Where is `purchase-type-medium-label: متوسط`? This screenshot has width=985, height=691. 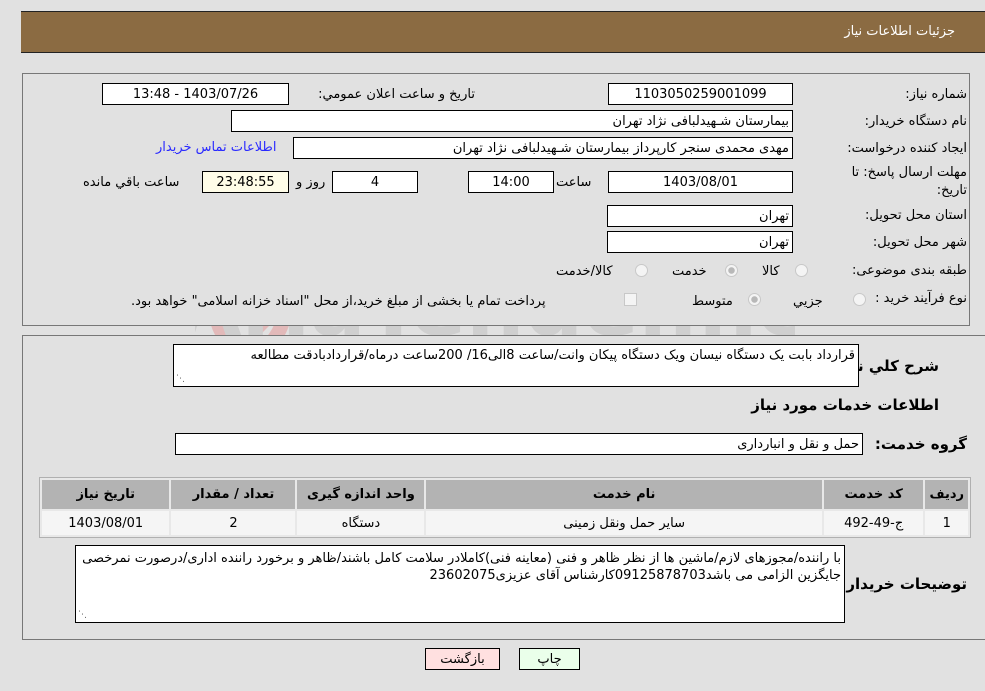
purchase-type-medium-label: متوسط is located at coordinates (712, 301).